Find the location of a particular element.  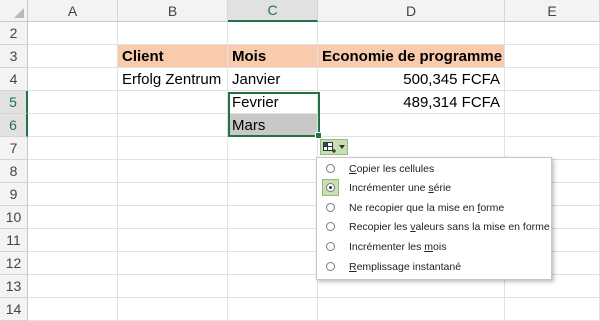

menu-item-incrementer-mois: Incrémenter les mois is located at coordinates (434, 247).